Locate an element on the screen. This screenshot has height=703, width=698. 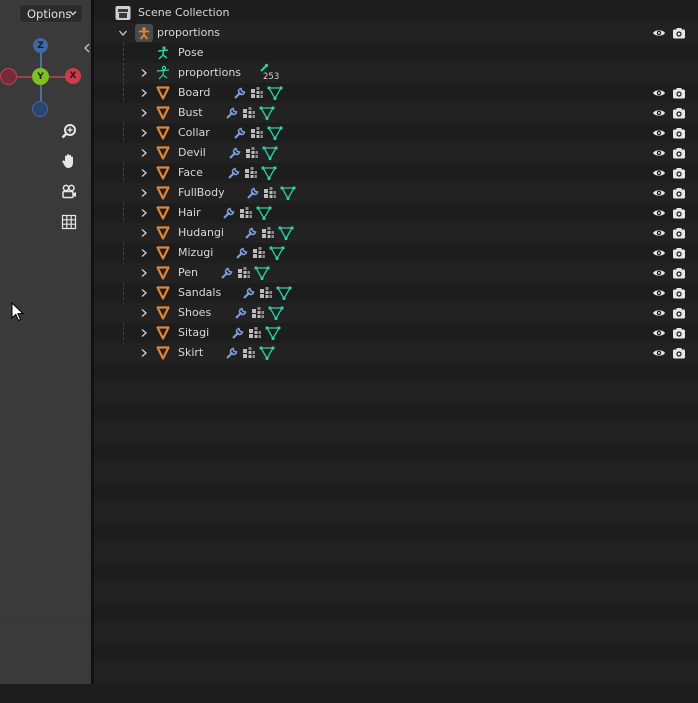
outliner-row-object: Shoes is located at coordinates (396, 313).